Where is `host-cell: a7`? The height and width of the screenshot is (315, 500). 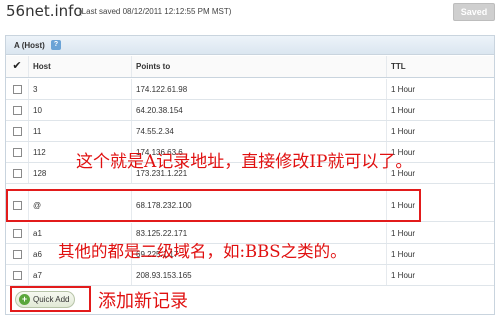
host-cell: a7 is located at coordinates (79, 275).